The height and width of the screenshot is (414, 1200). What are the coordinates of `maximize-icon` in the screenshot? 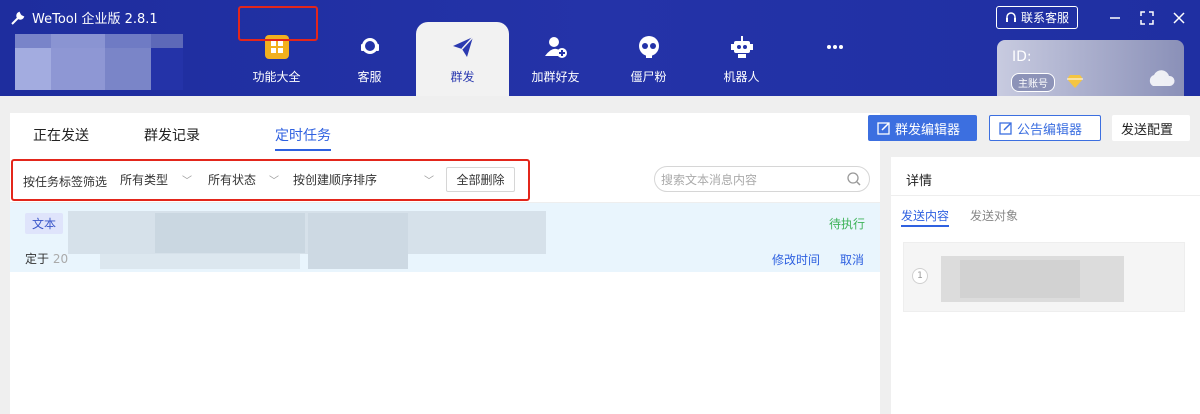 It's located at (1147, 17).